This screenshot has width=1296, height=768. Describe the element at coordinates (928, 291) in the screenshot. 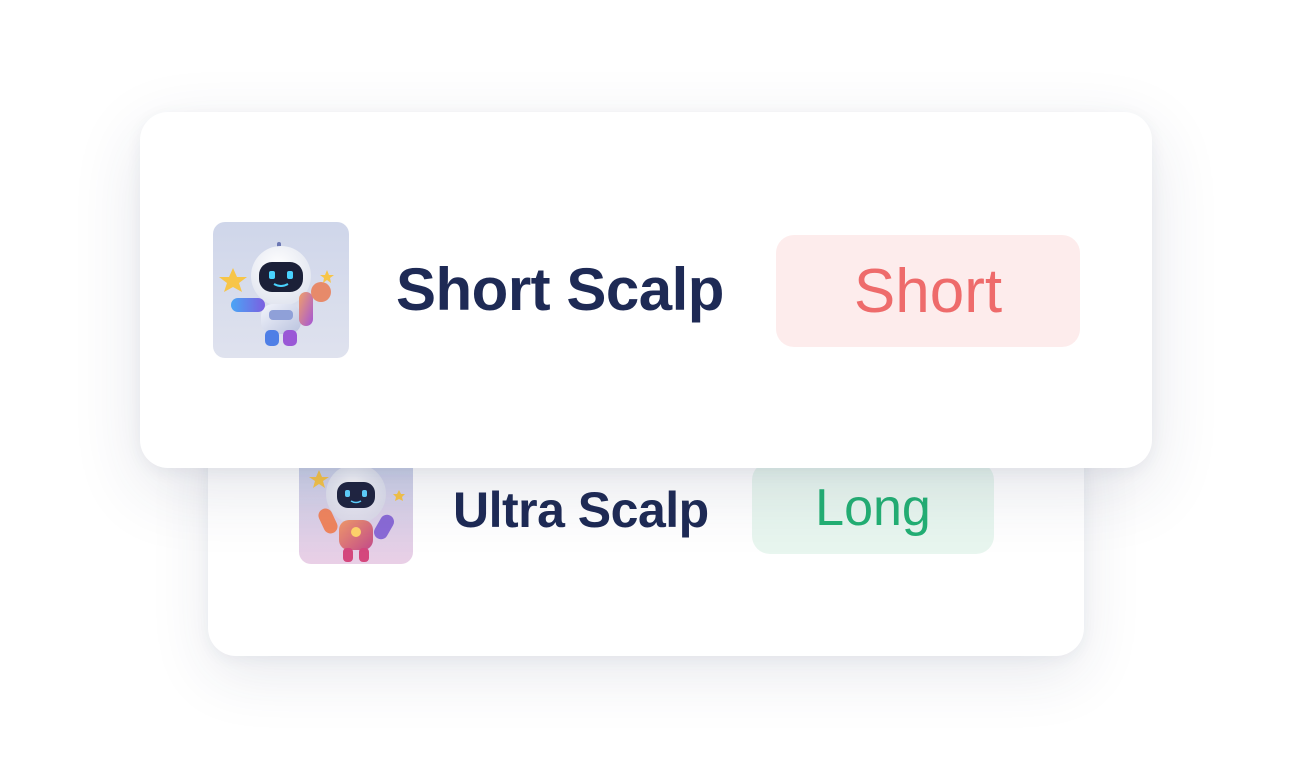

I see `direction-badge-short: Short` at that location.